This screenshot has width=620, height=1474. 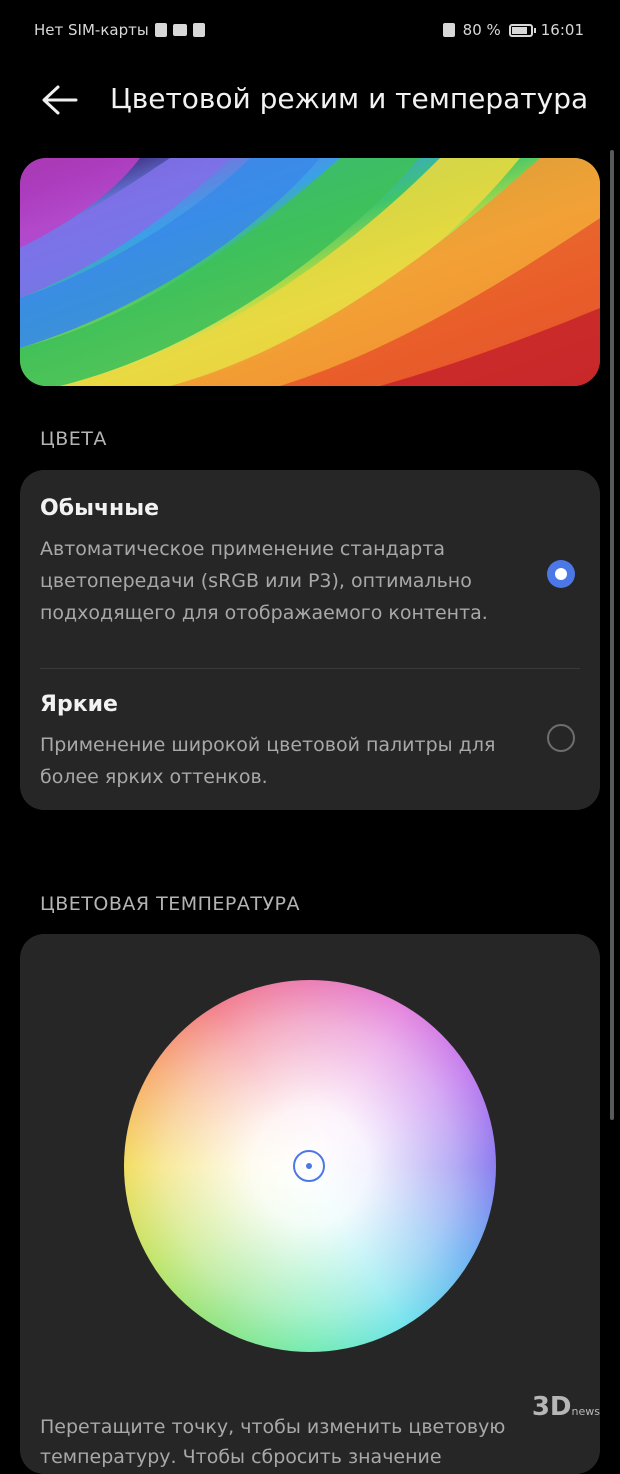 I want to click on status-right: 80 % 16:01, so click(x=513, y=30).